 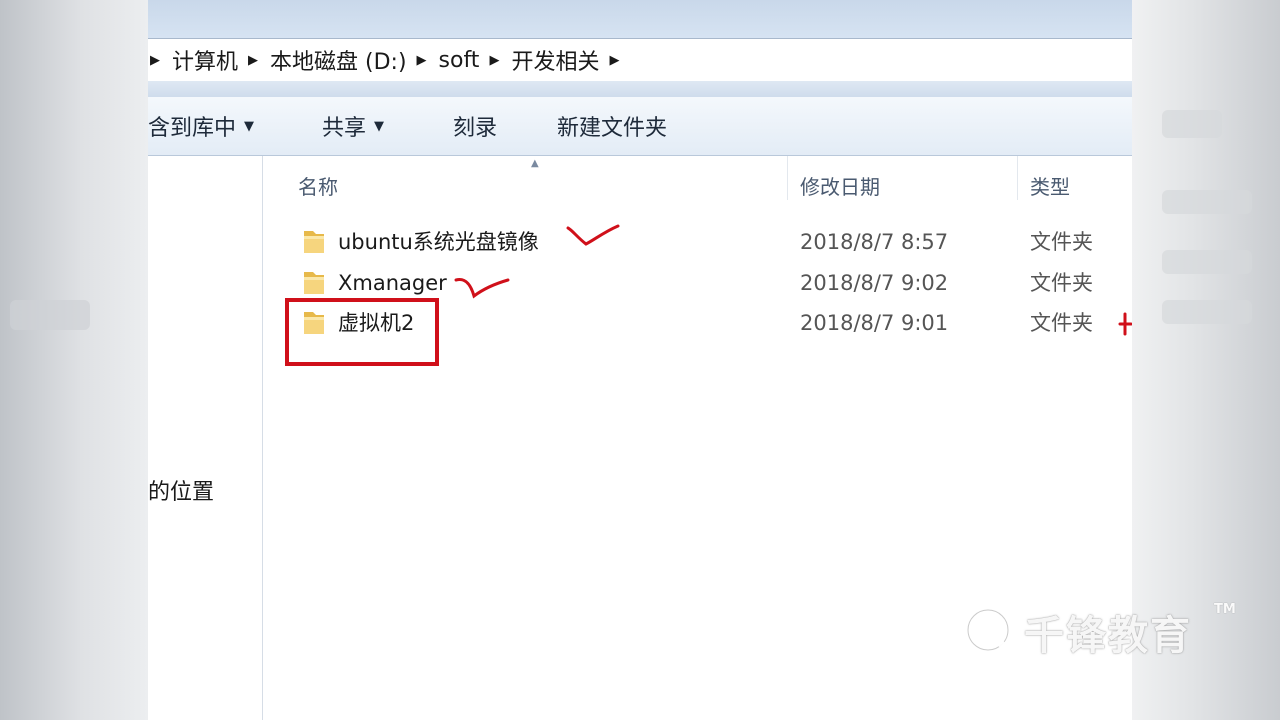 I want to click on file-row: Xmanager 2018/8/7 9:02 文件夹, so click(x=697, y=283).